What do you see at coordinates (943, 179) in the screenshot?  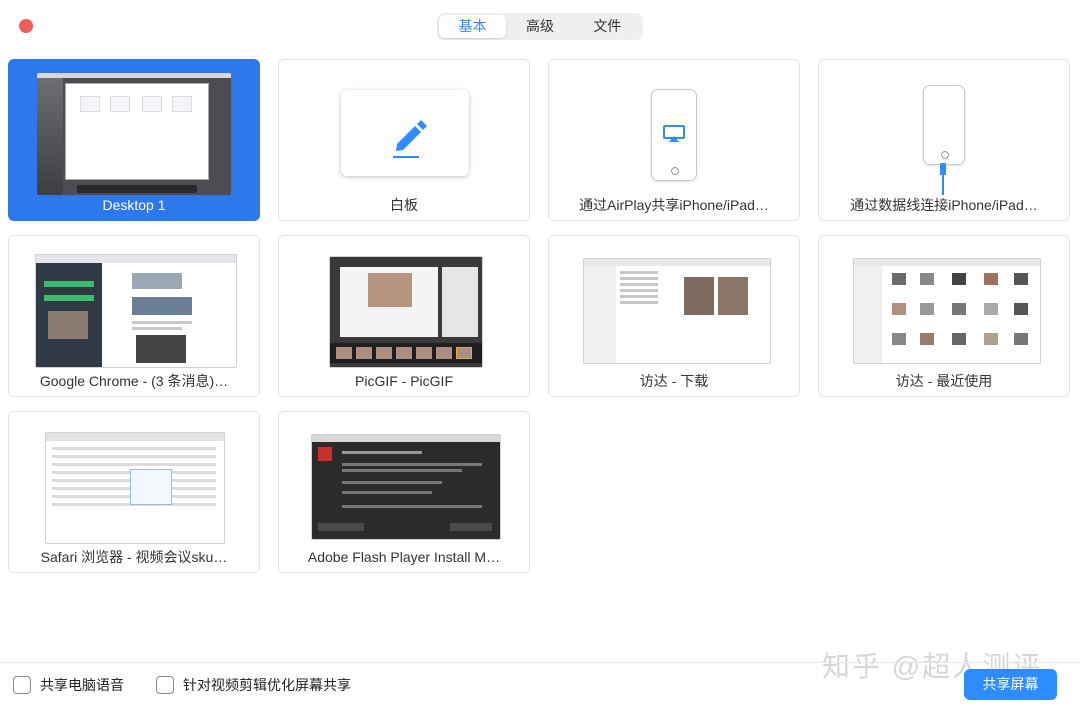 I see `cable-icon` at bounding box center [943, 179].